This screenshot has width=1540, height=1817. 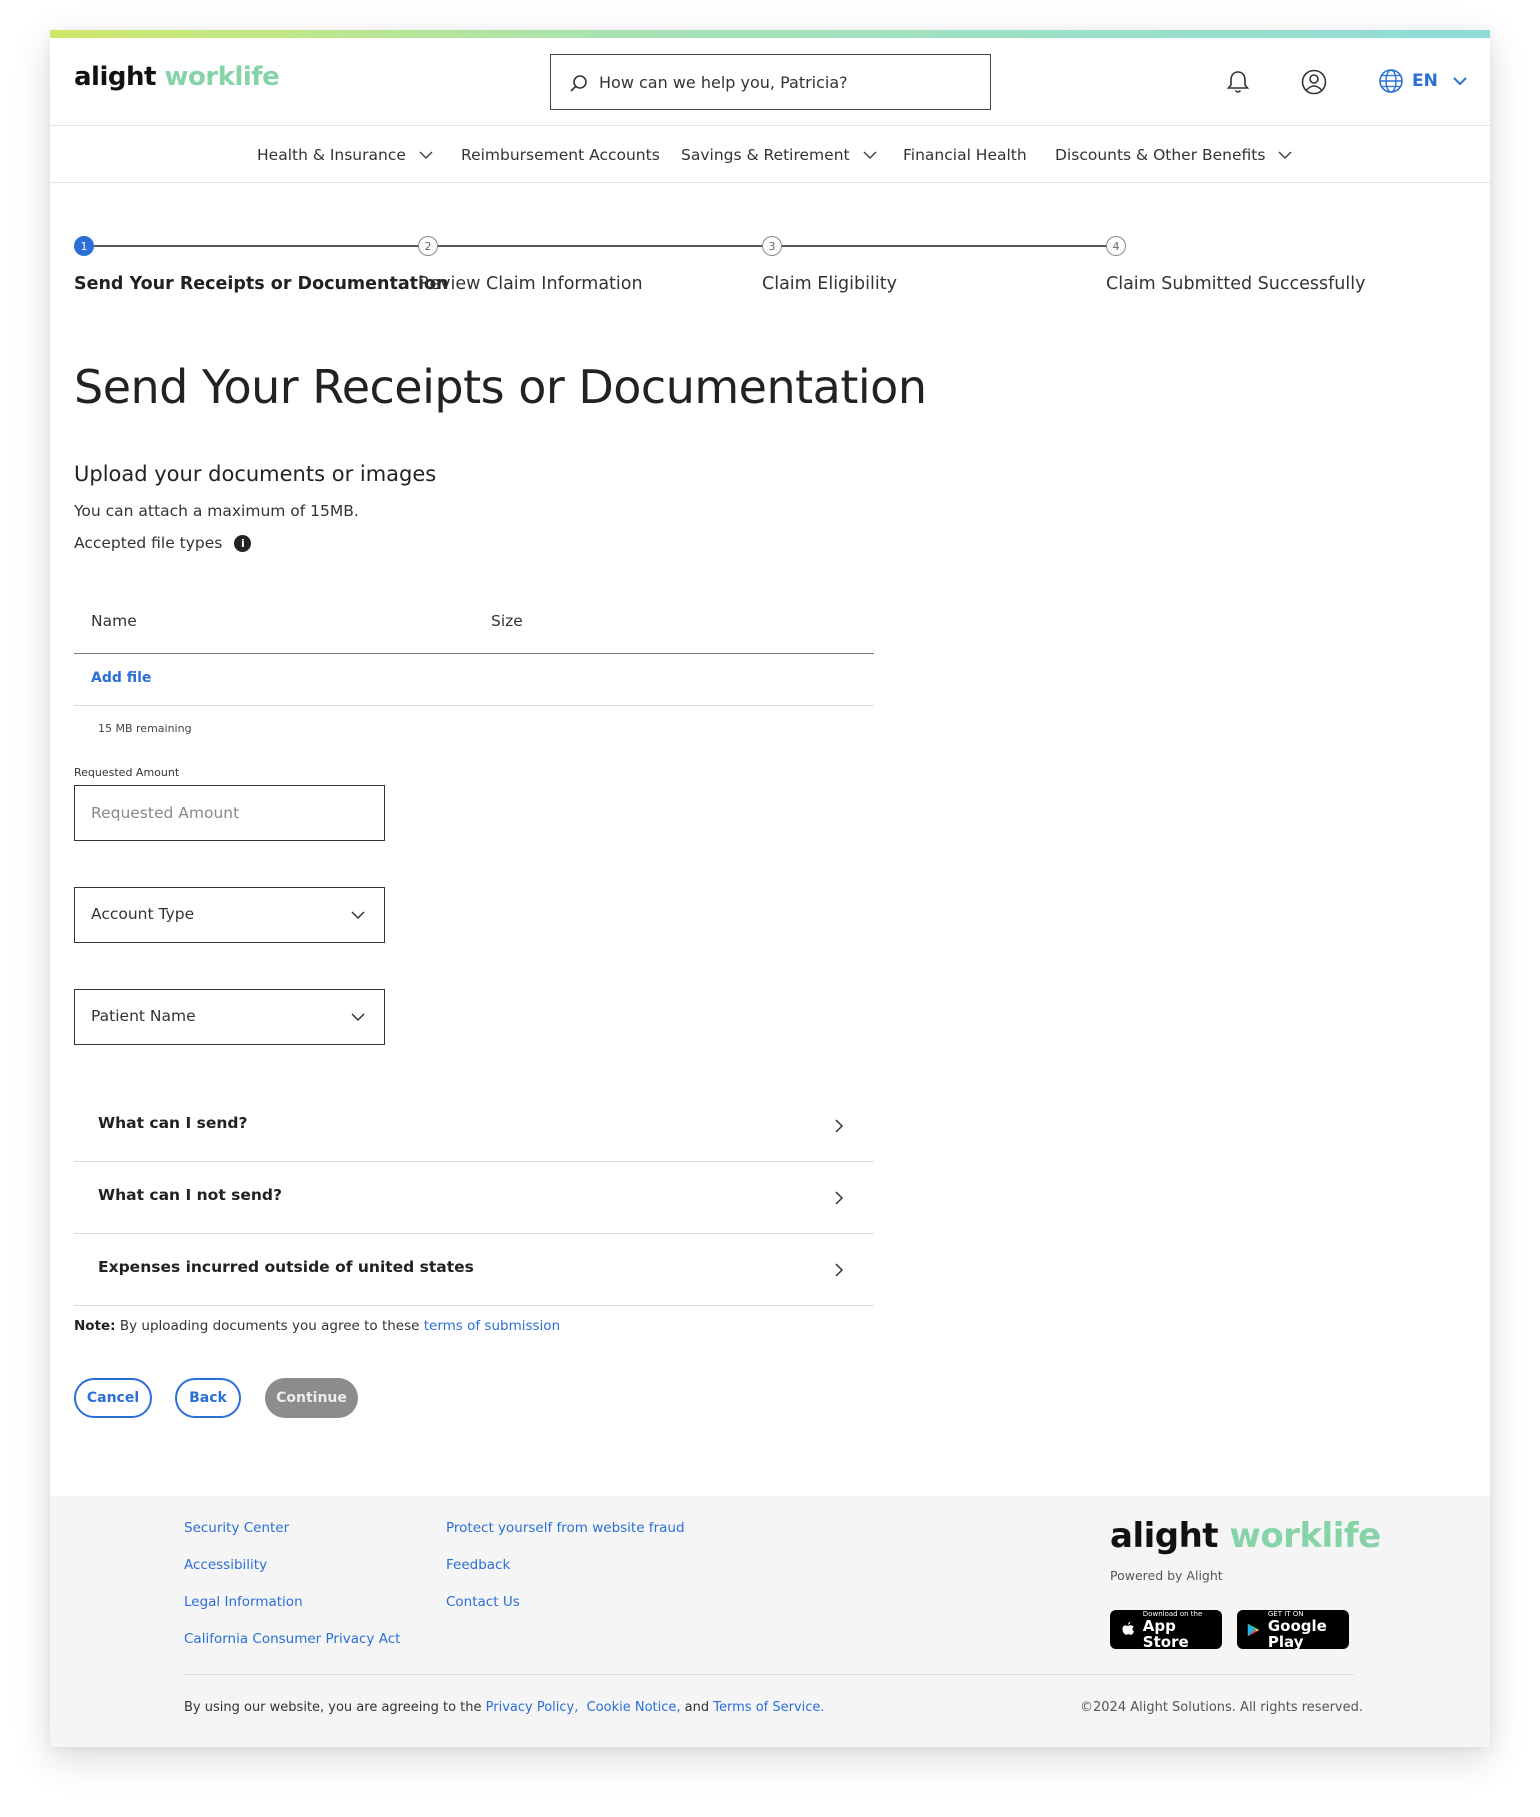 What do you see at coordinates (829, 284) in the screenshot?
I see `step-3-label: Claim Eligibility` at bounding box center [829, 284].